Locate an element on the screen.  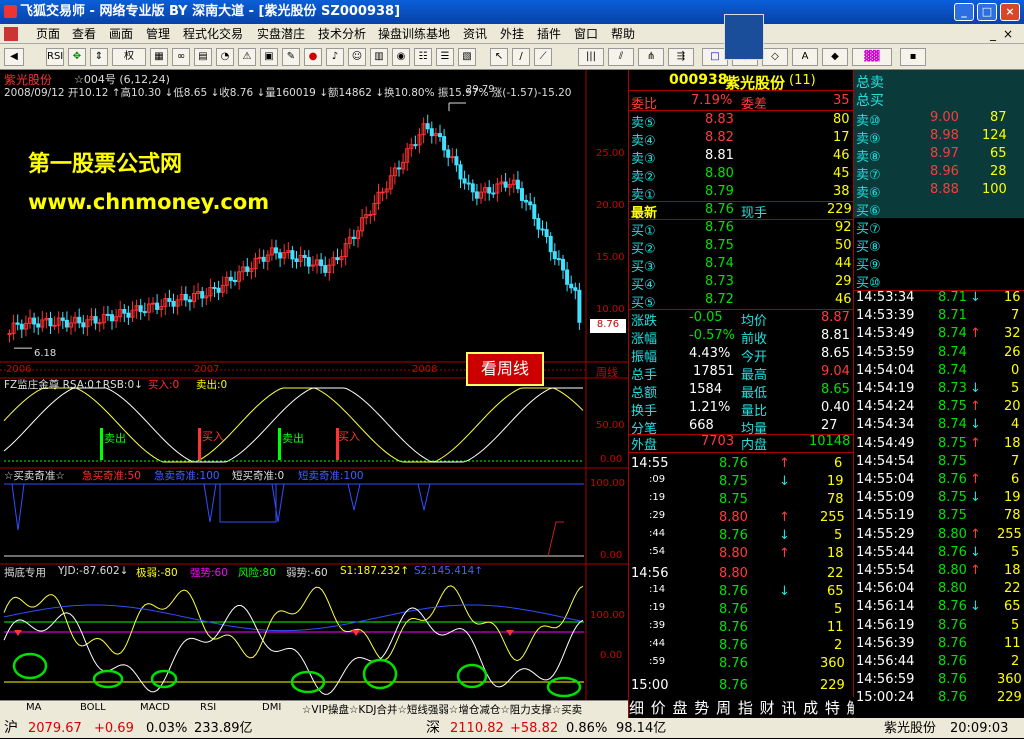
list-icon: ☰ is located at coordinates (445, 57).